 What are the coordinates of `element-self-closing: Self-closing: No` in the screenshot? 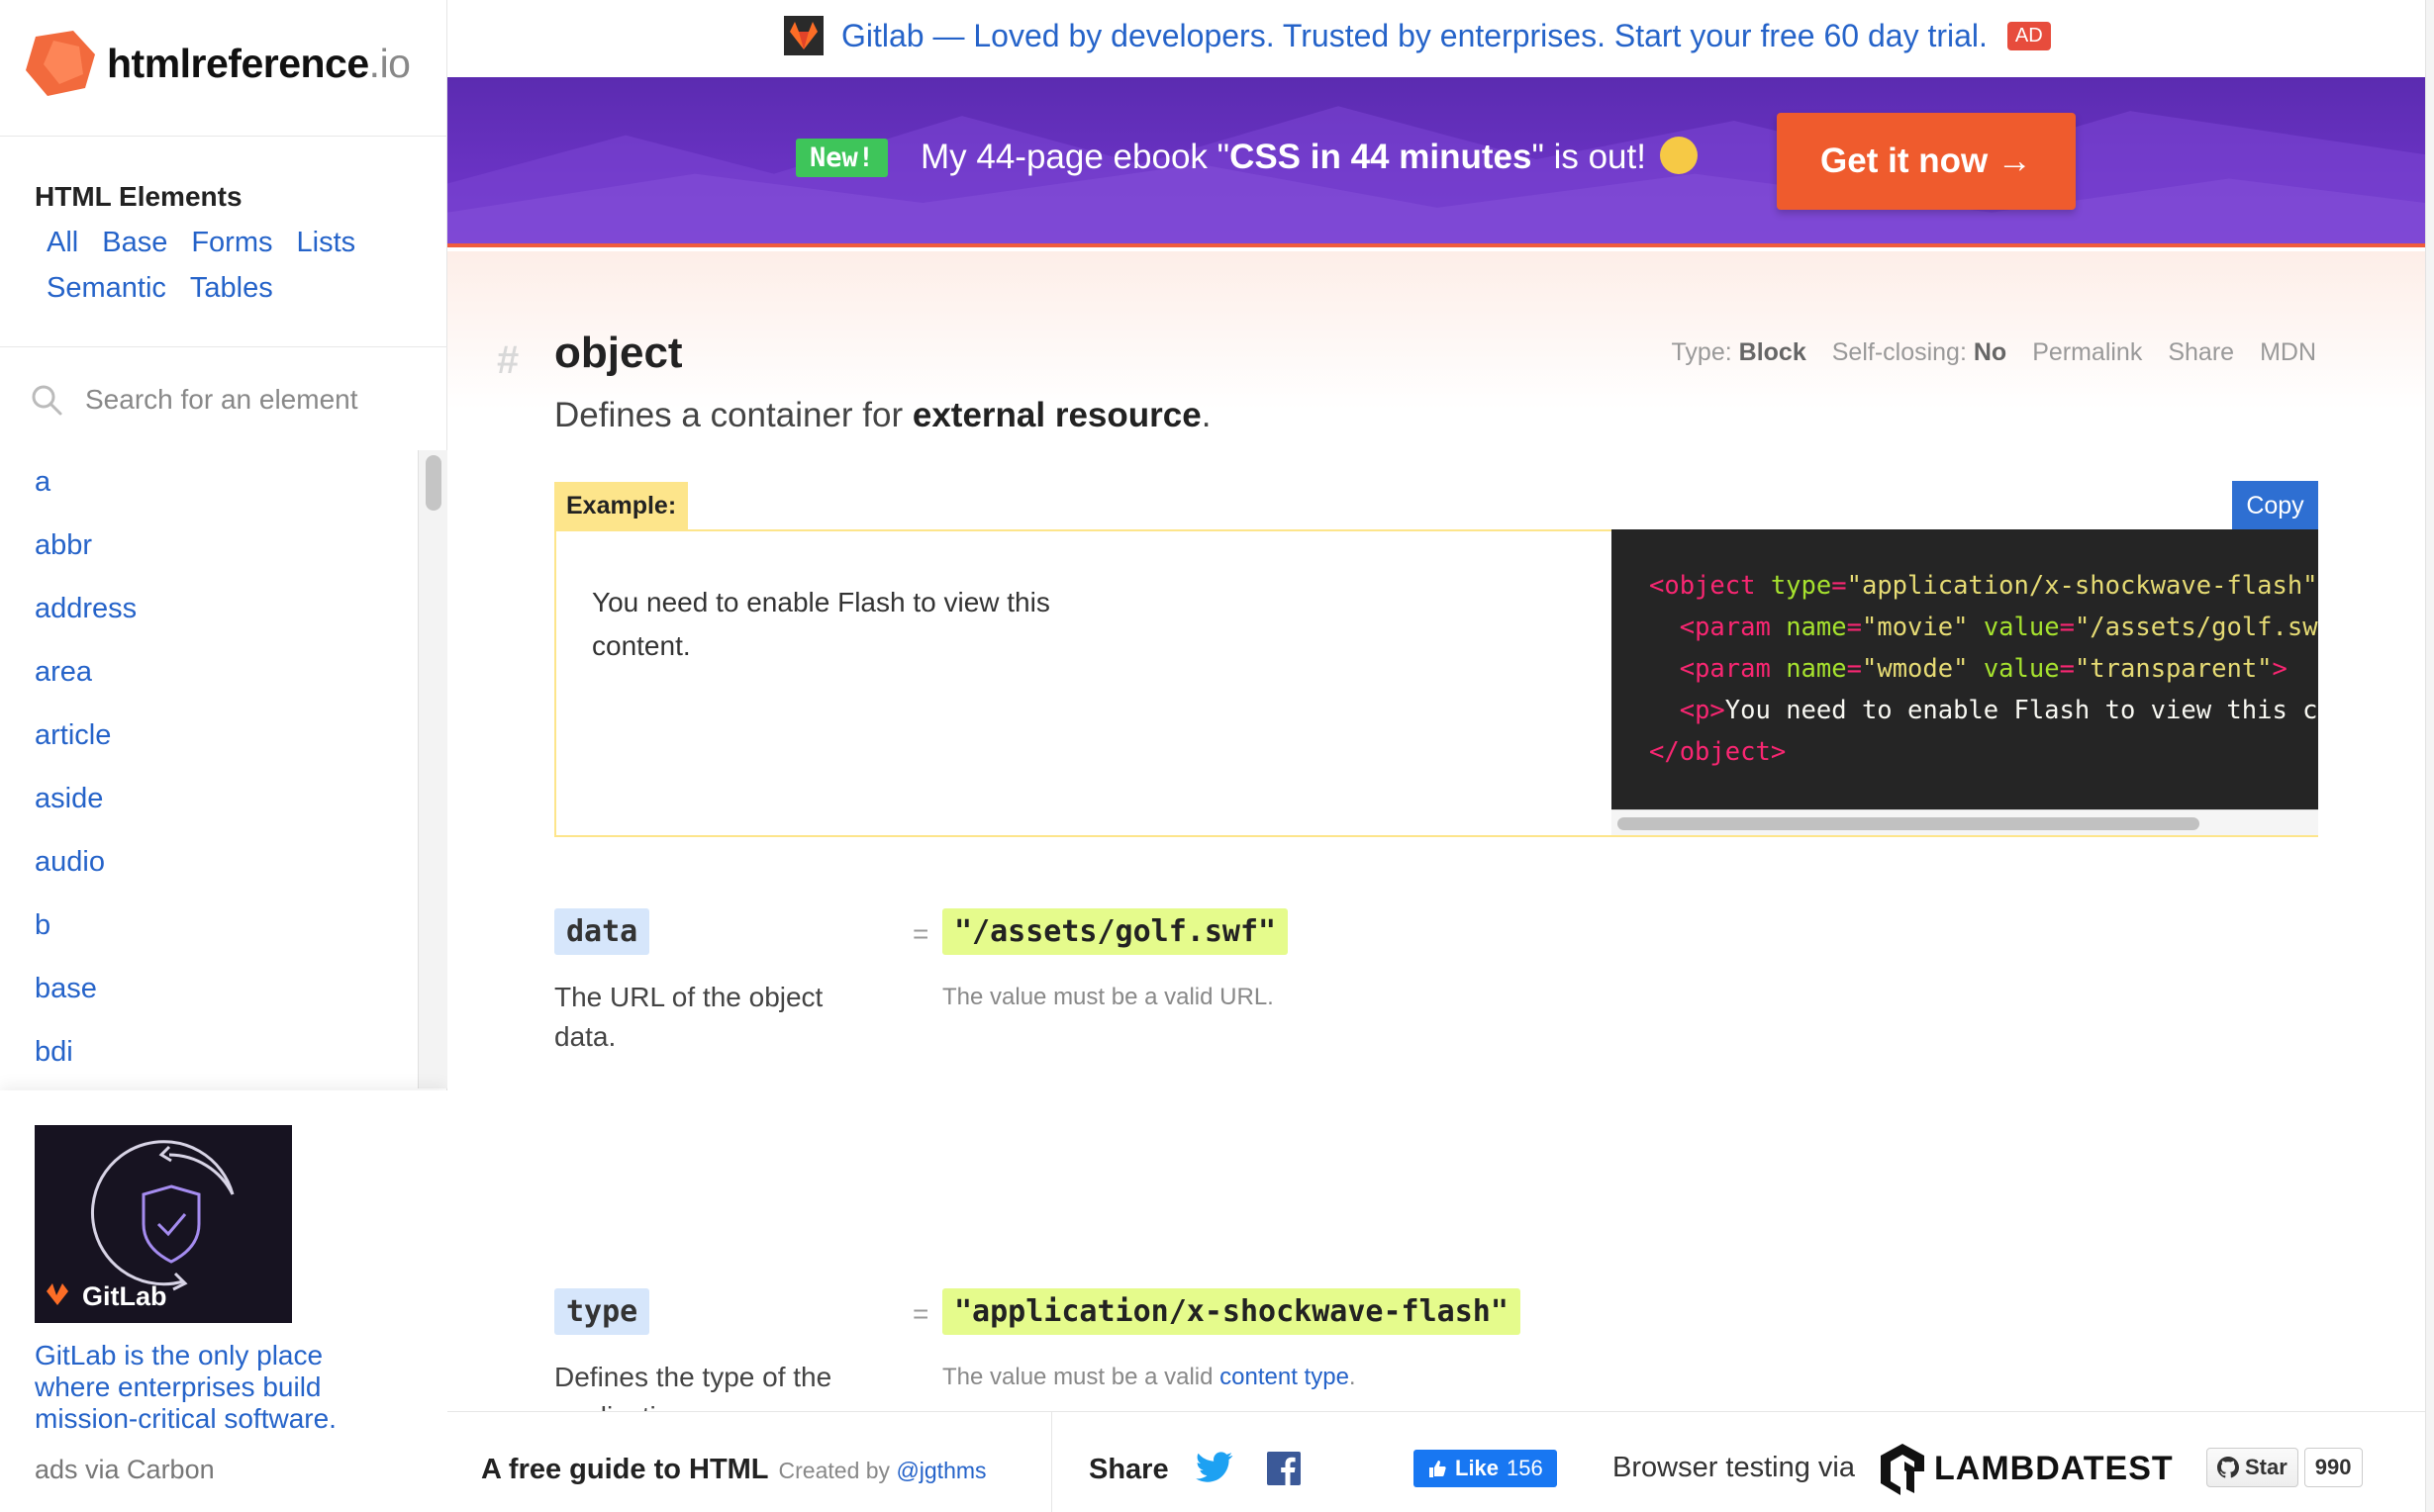 It's located at (1919, 352).